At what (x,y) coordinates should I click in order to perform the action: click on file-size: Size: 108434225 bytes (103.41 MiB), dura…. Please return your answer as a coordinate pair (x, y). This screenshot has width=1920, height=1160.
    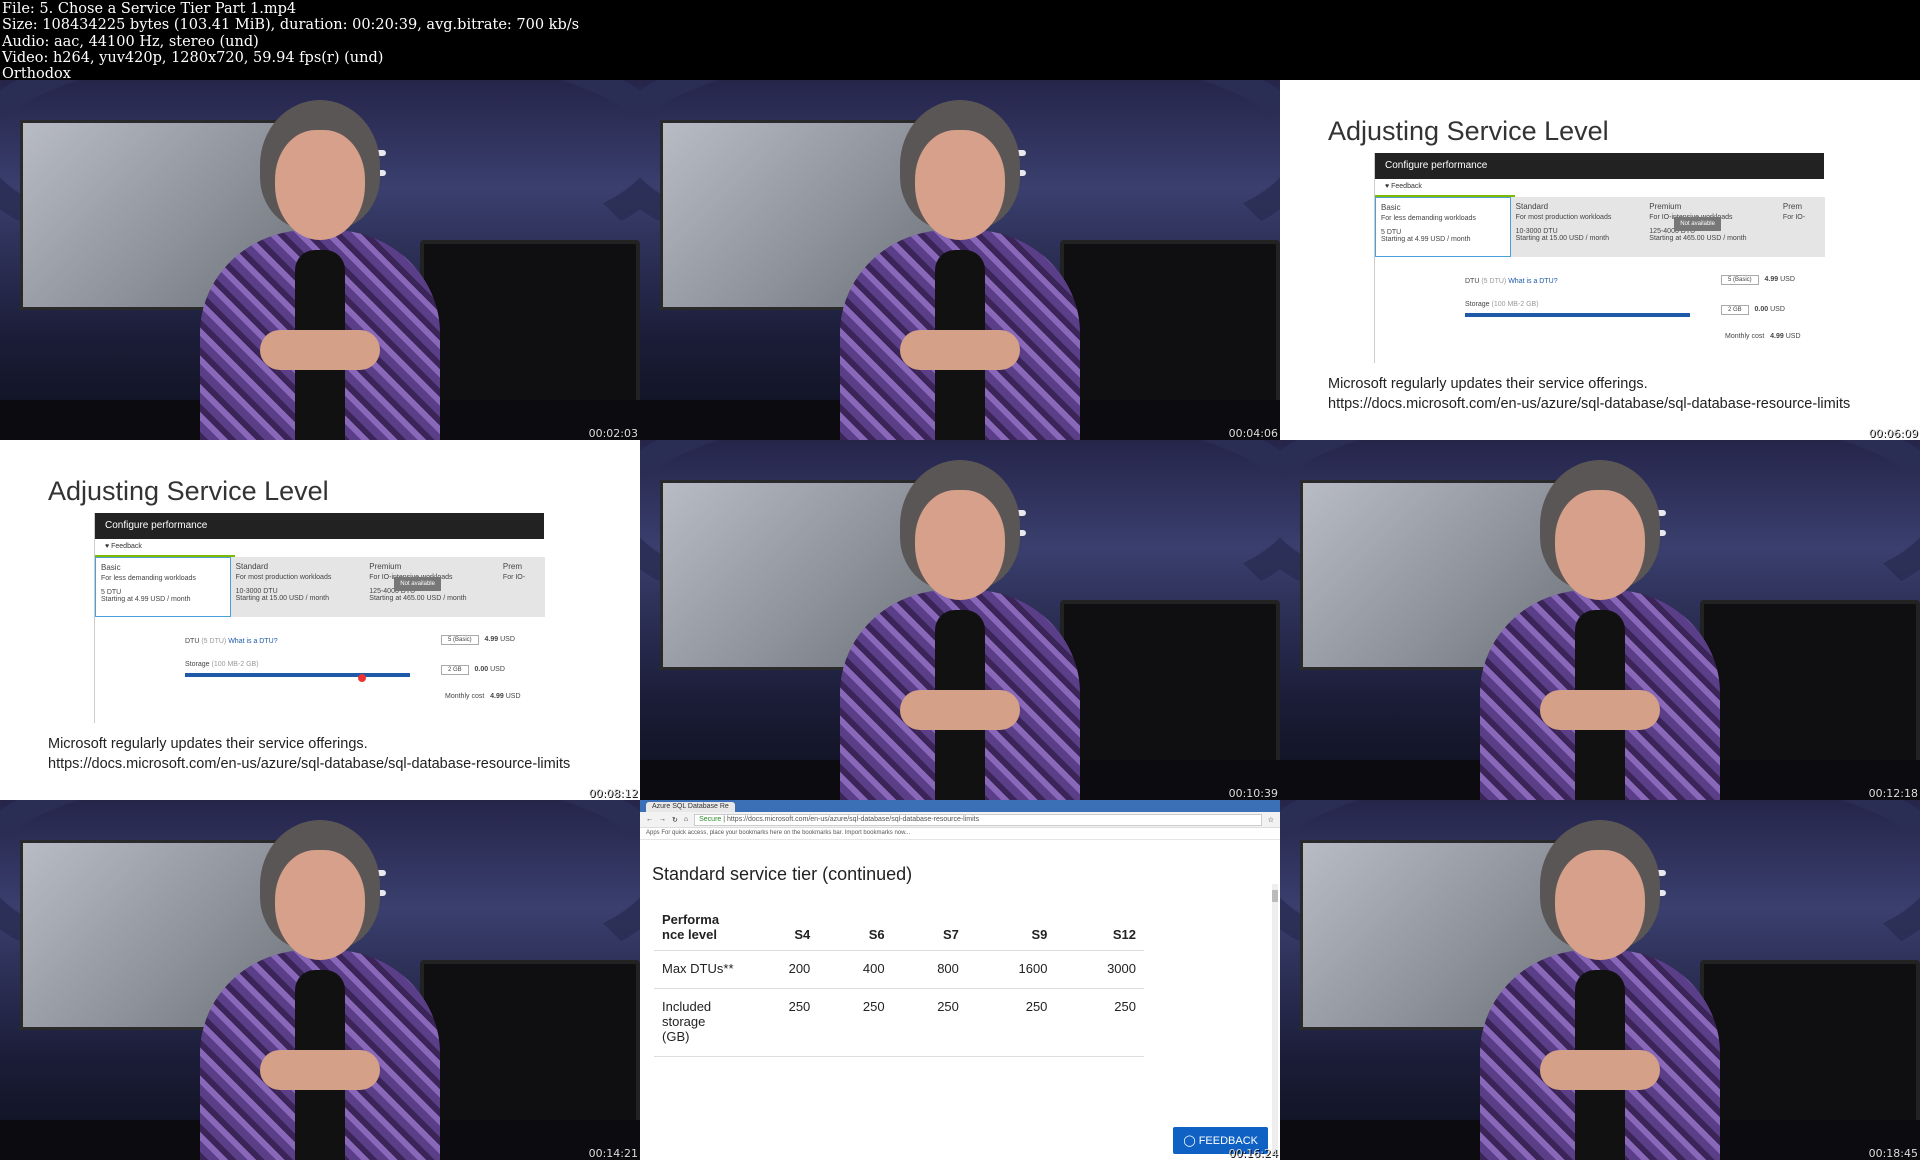
    Looking at the image, I should click on (291, 25).